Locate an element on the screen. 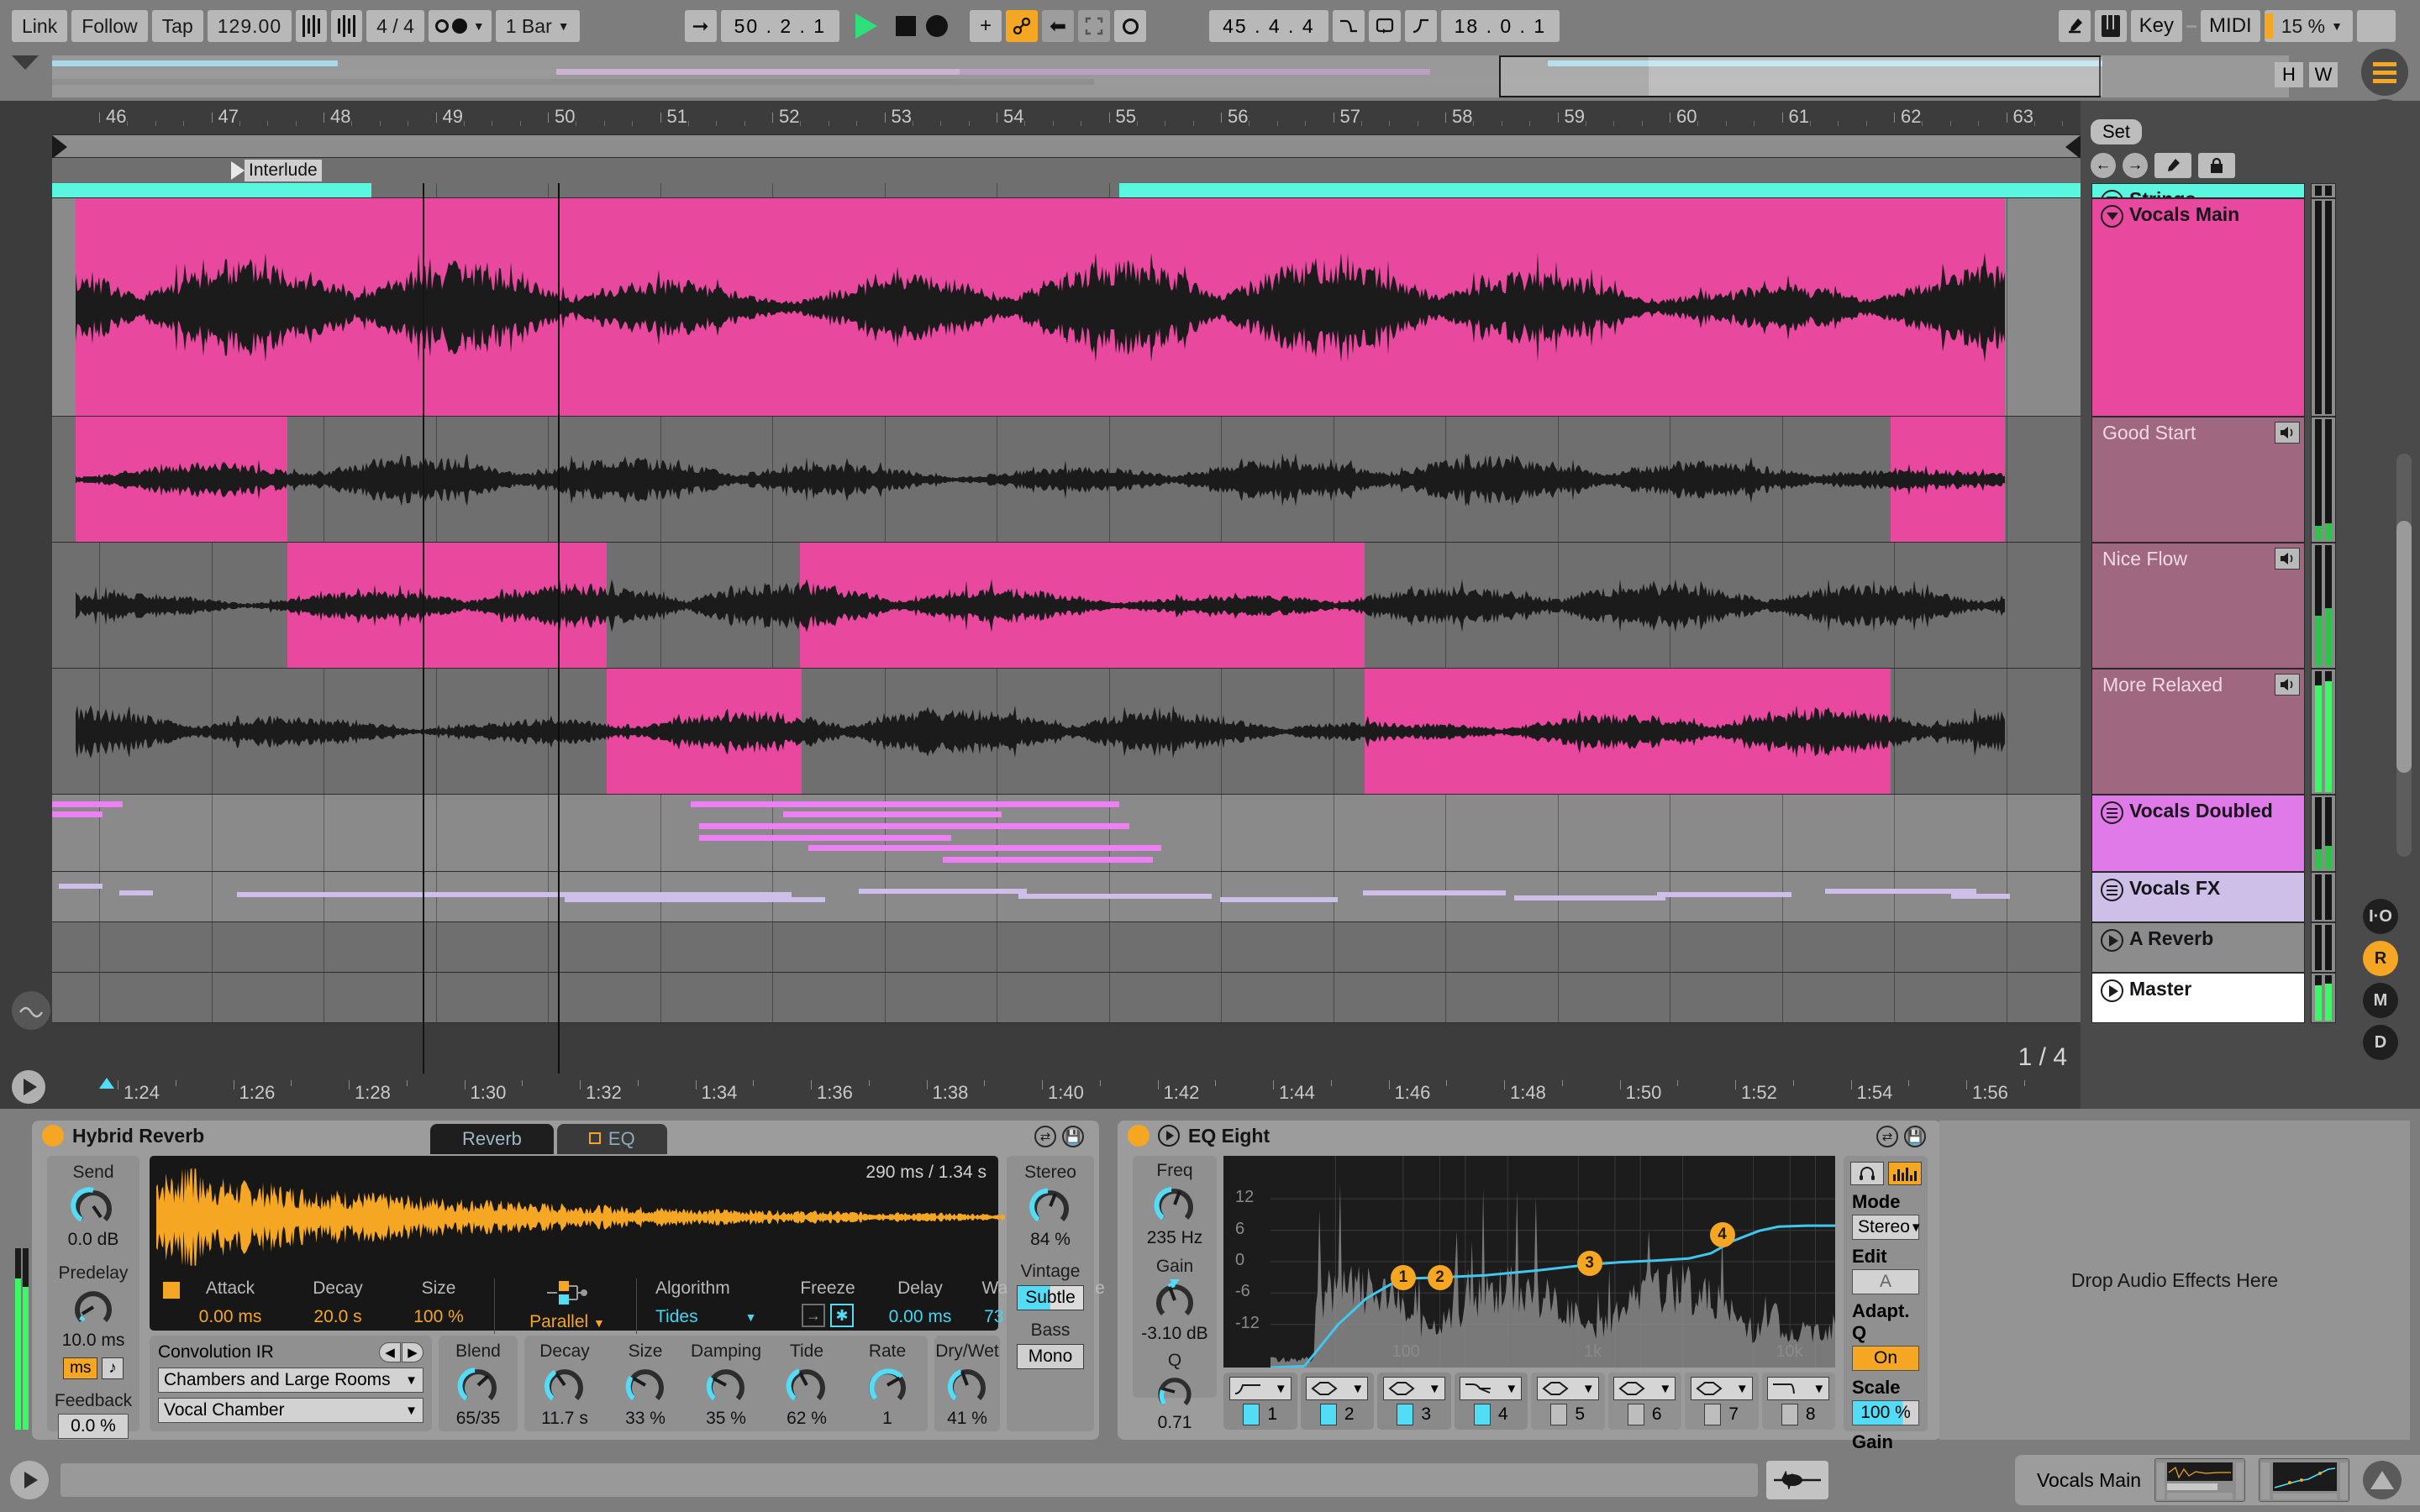 The image size is (2420, 1512). predelay-unit-ms: ms is located at coordinates (80, 1368).